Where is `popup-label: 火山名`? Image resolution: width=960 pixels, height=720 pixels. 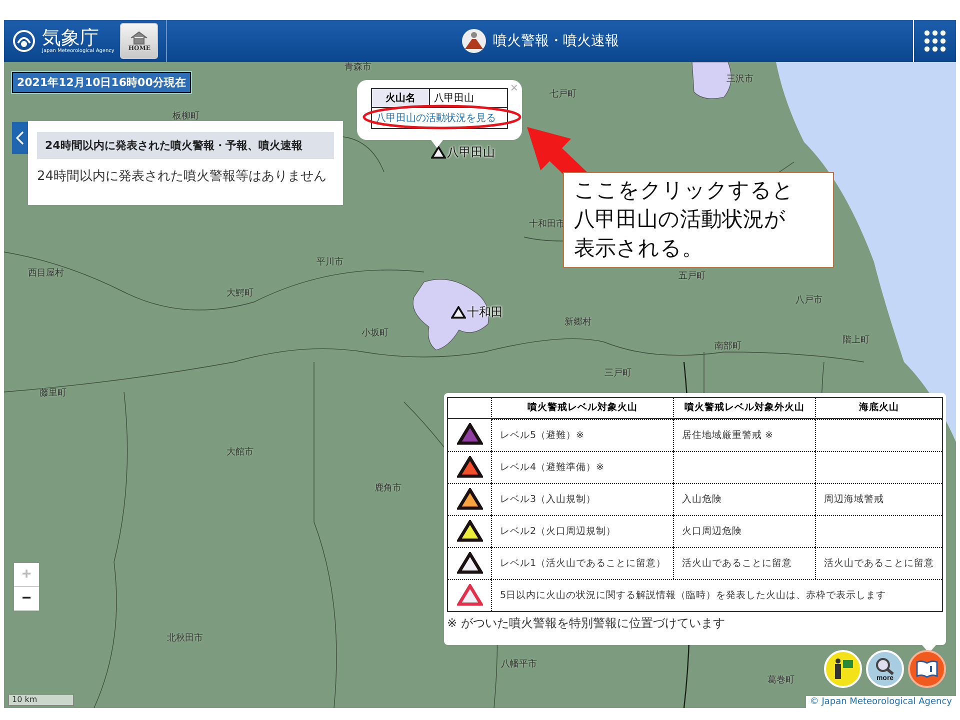 popup-label: 火山名 is located at coordinates (401, 98).